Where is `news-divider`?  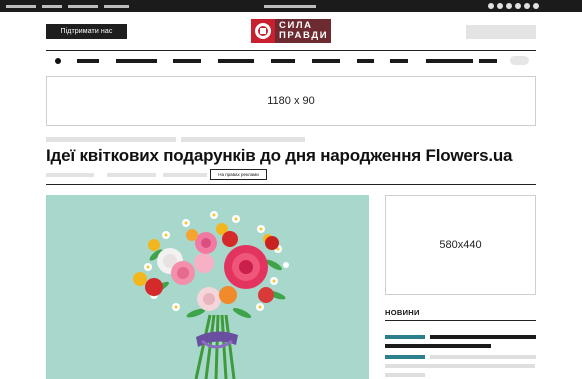 news-divider is located at coordinates (460, 320).